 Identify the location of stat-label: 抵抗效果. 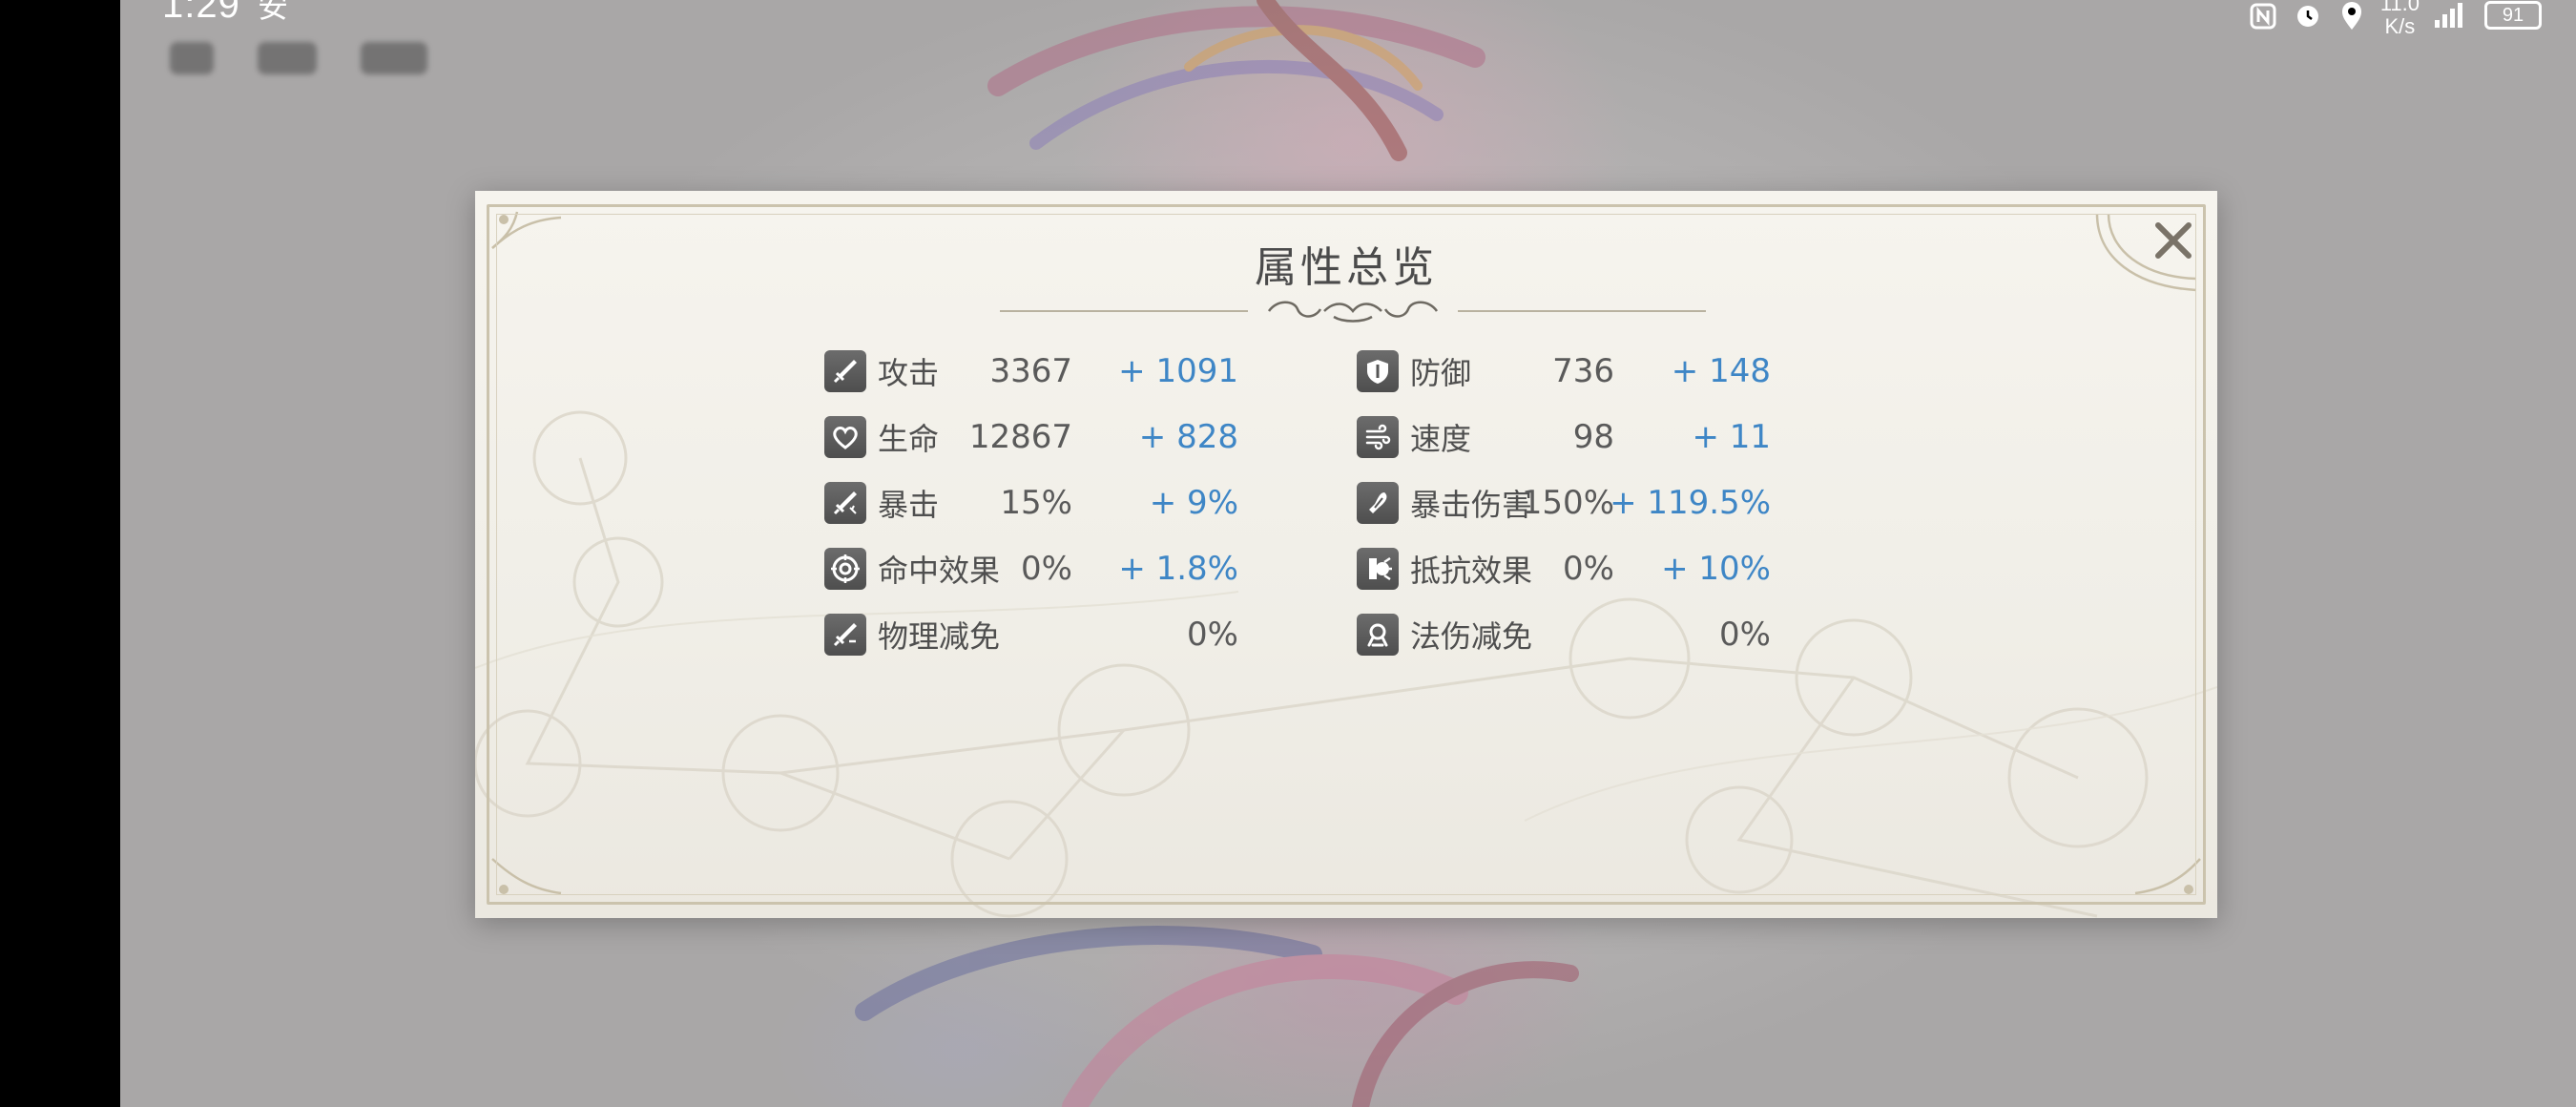
(1471, 571).